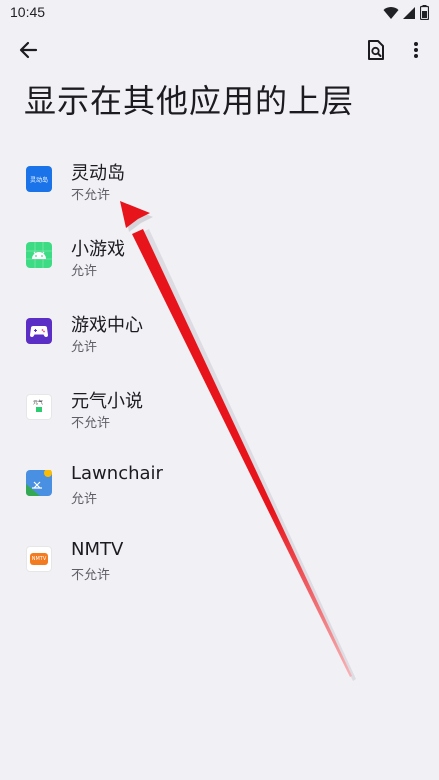 This screenshot has height=780, width=439. I want to click on app-list-item: 小游戏 允许, so click(219, 264).